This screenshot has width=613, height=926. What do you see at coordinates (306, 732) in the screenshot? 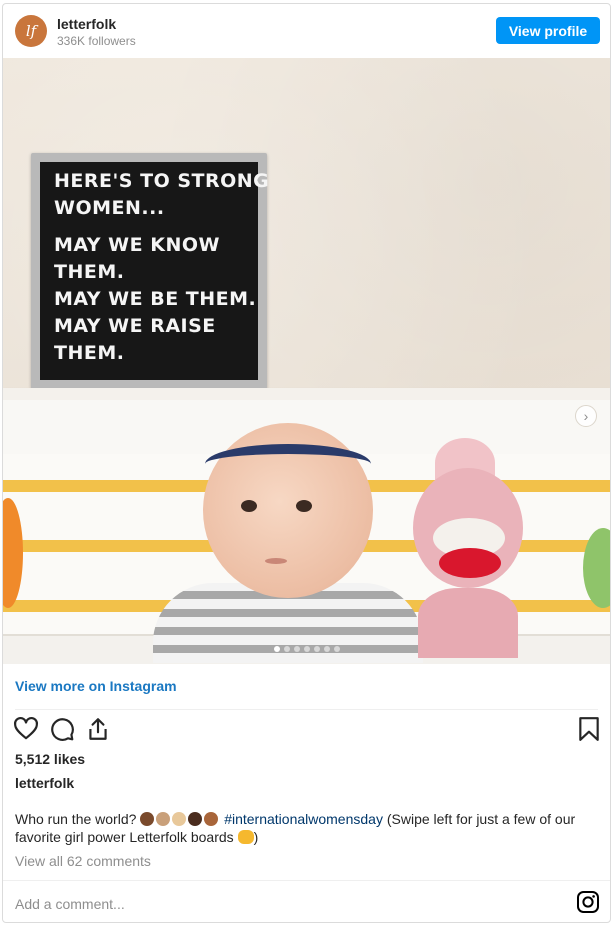
I see `action-bar` at bounding box center [306, 732].